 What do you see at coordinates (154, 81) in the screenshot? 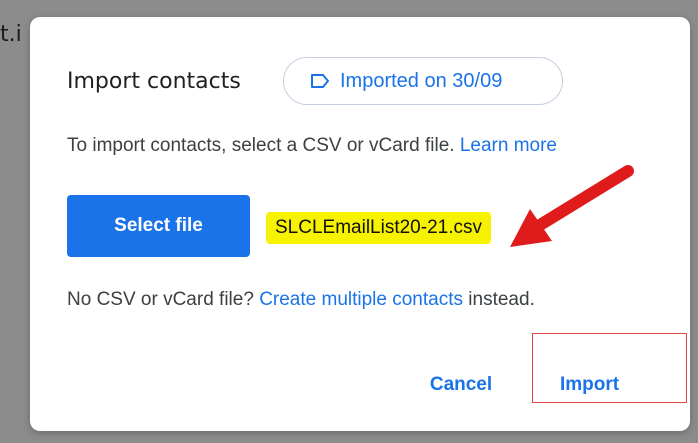
I see `dialog-title: Import contacts` at bounding box center [154, 81].